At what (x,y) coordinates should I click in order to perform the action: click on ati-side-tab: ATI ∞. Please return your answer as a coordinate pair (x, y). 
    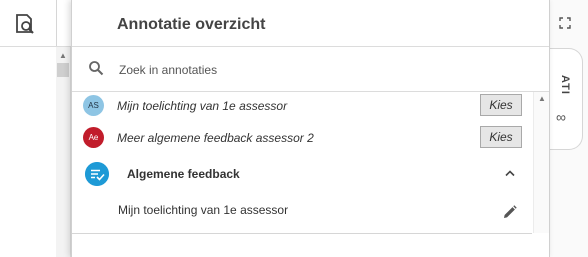
    Looking at the image, I should click on (565, 99).